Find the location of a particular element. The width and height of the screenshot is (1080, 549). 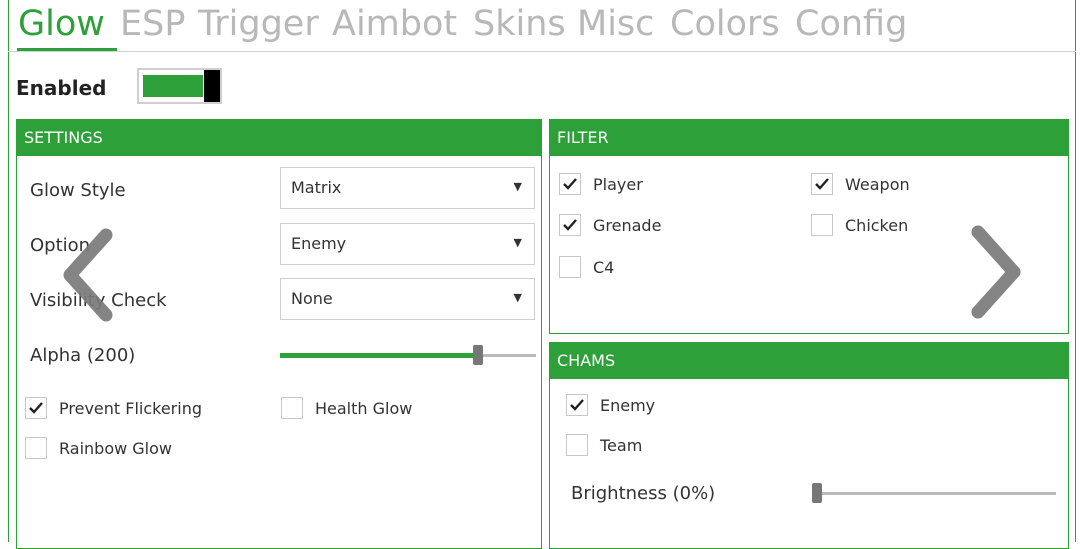

grenade-label: Grenade is located at coordinates (627, 225).